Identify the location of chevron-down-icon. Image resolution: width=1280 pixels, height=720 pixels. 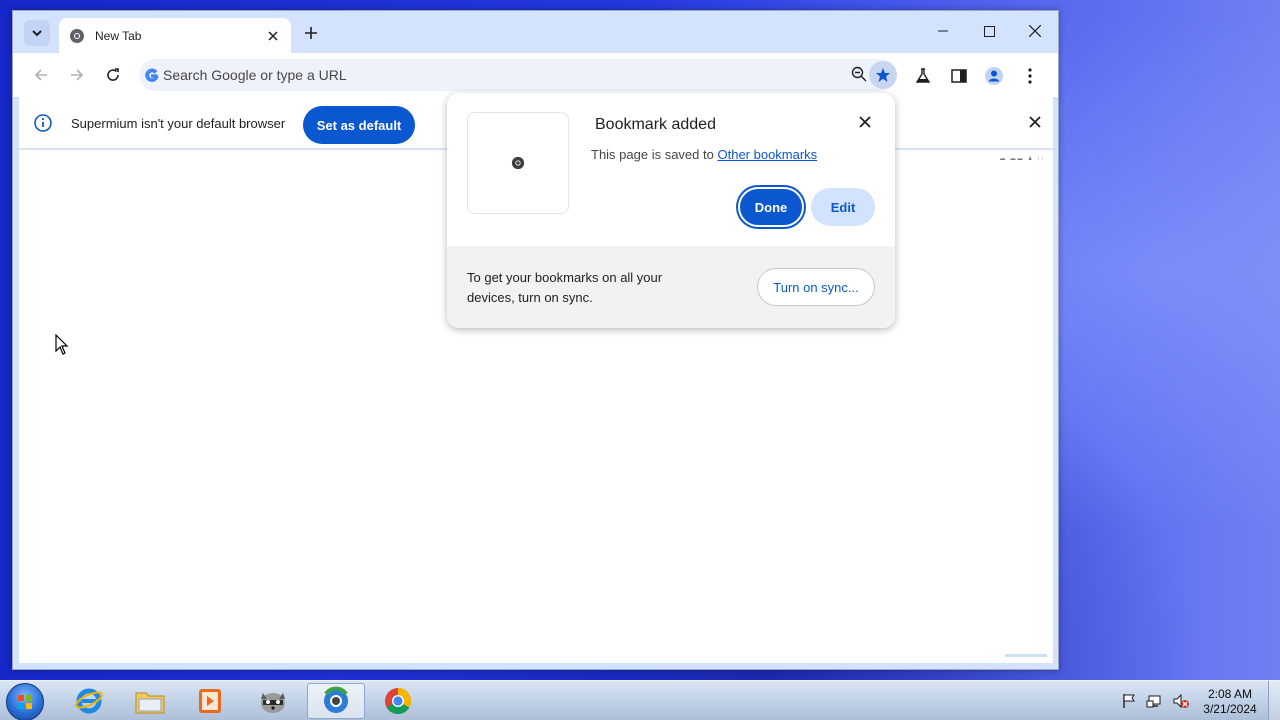
(37, 33).